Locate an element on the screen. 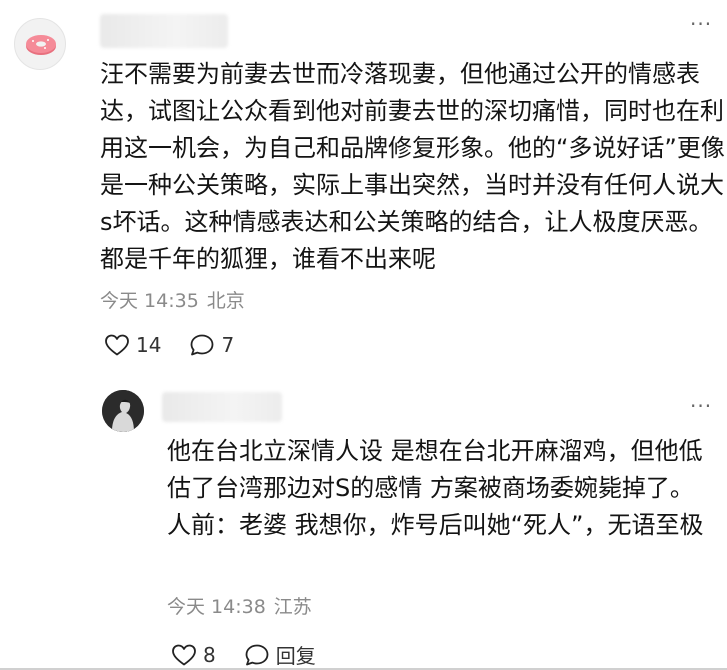  donut-avatar-icon is located at coordinates (41, 45).